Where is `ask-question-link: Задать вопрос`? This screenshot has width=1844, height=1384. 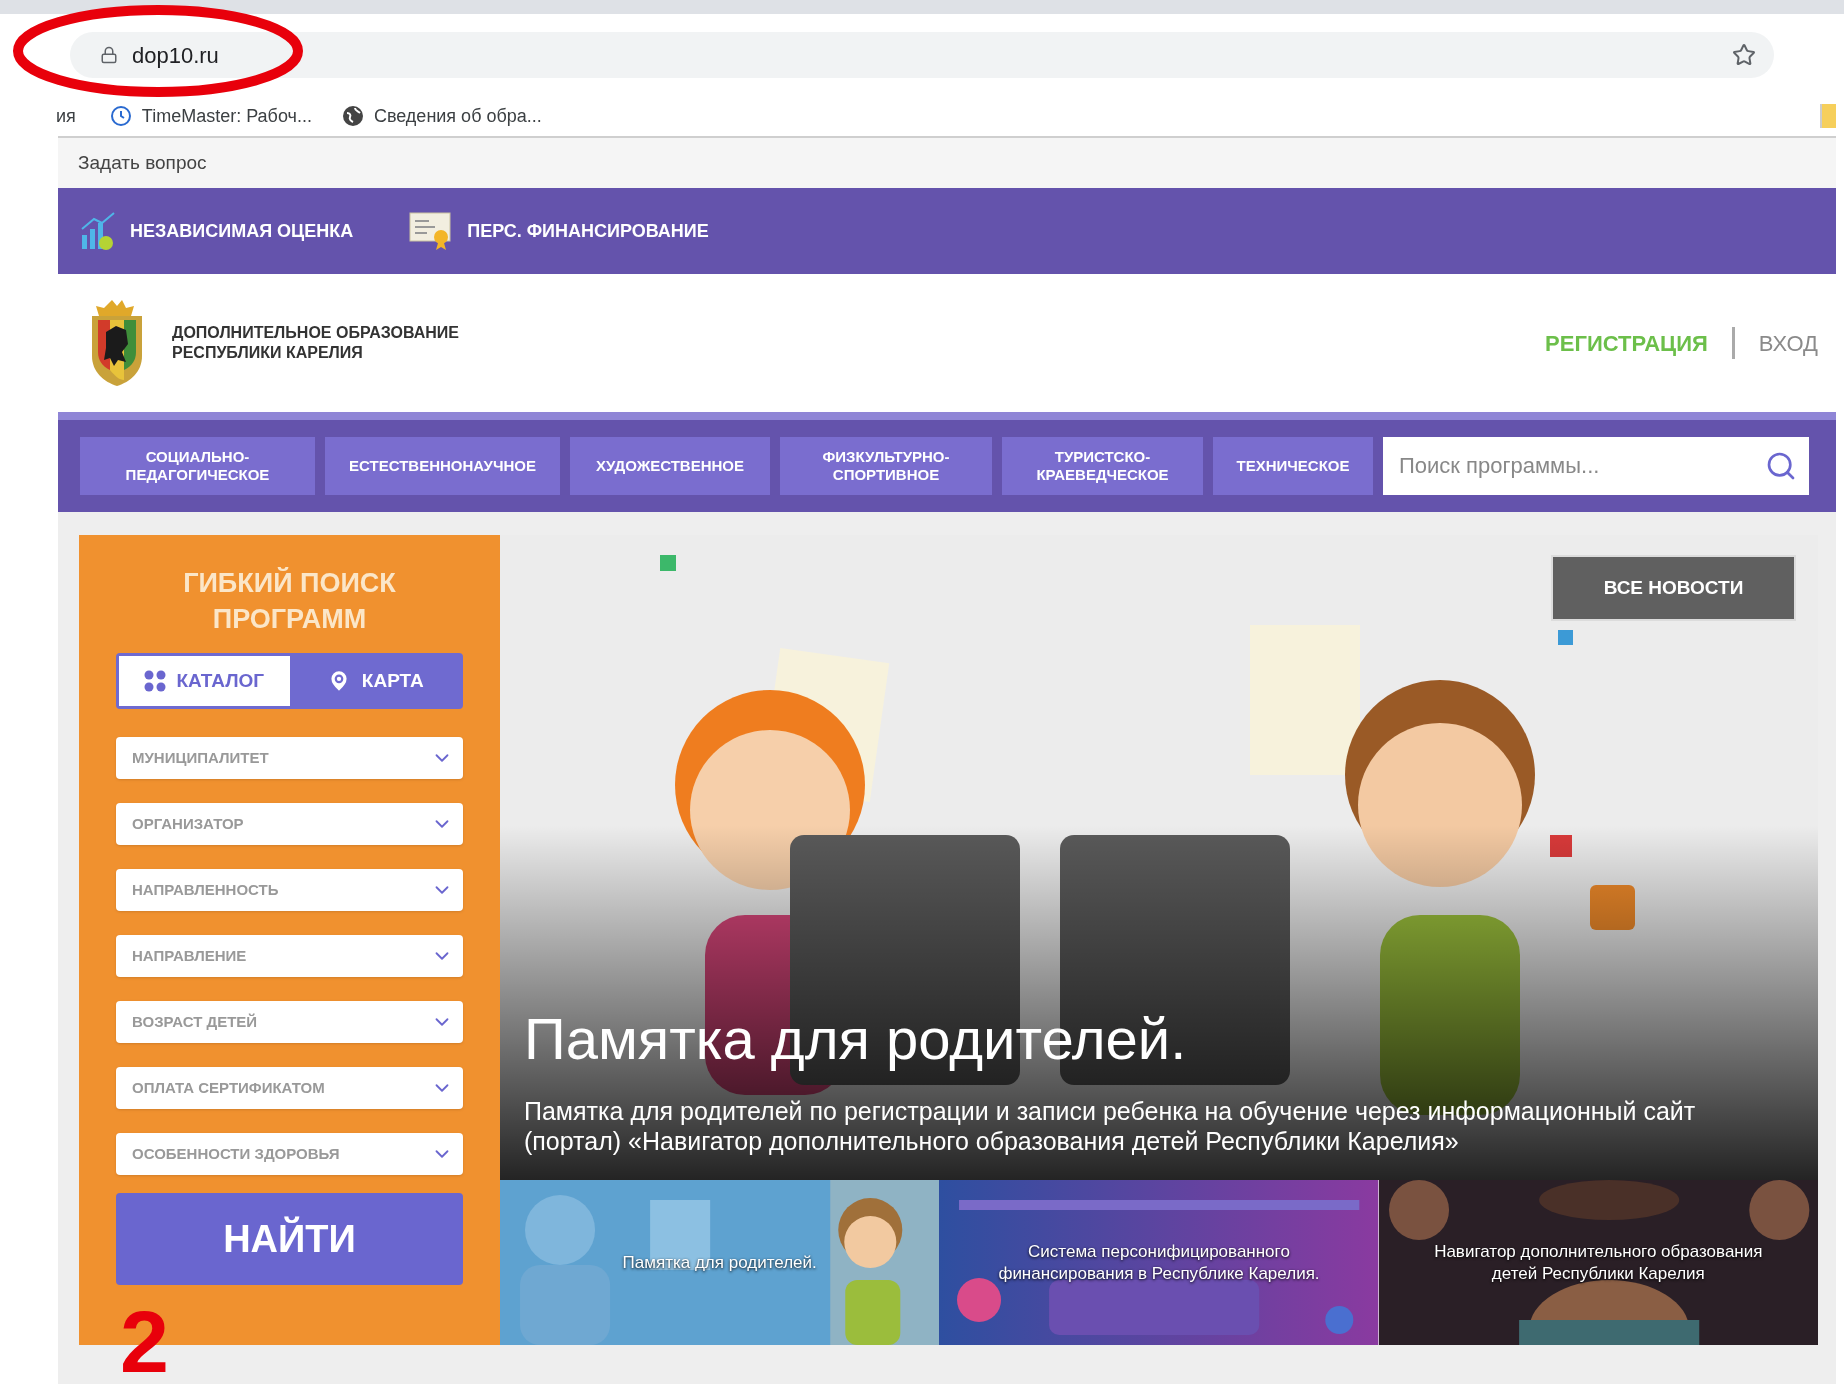 ask-question-link: Задать вопрос is located at coordinates (142, 163).